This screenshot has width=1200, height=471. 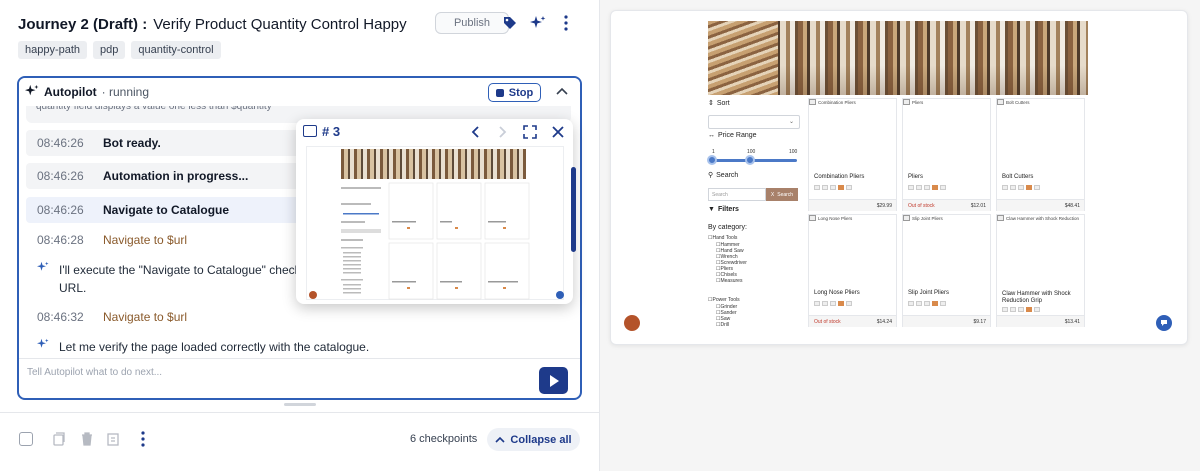 I want to click on sort-select: ⌄, so click(x=754, y=122).